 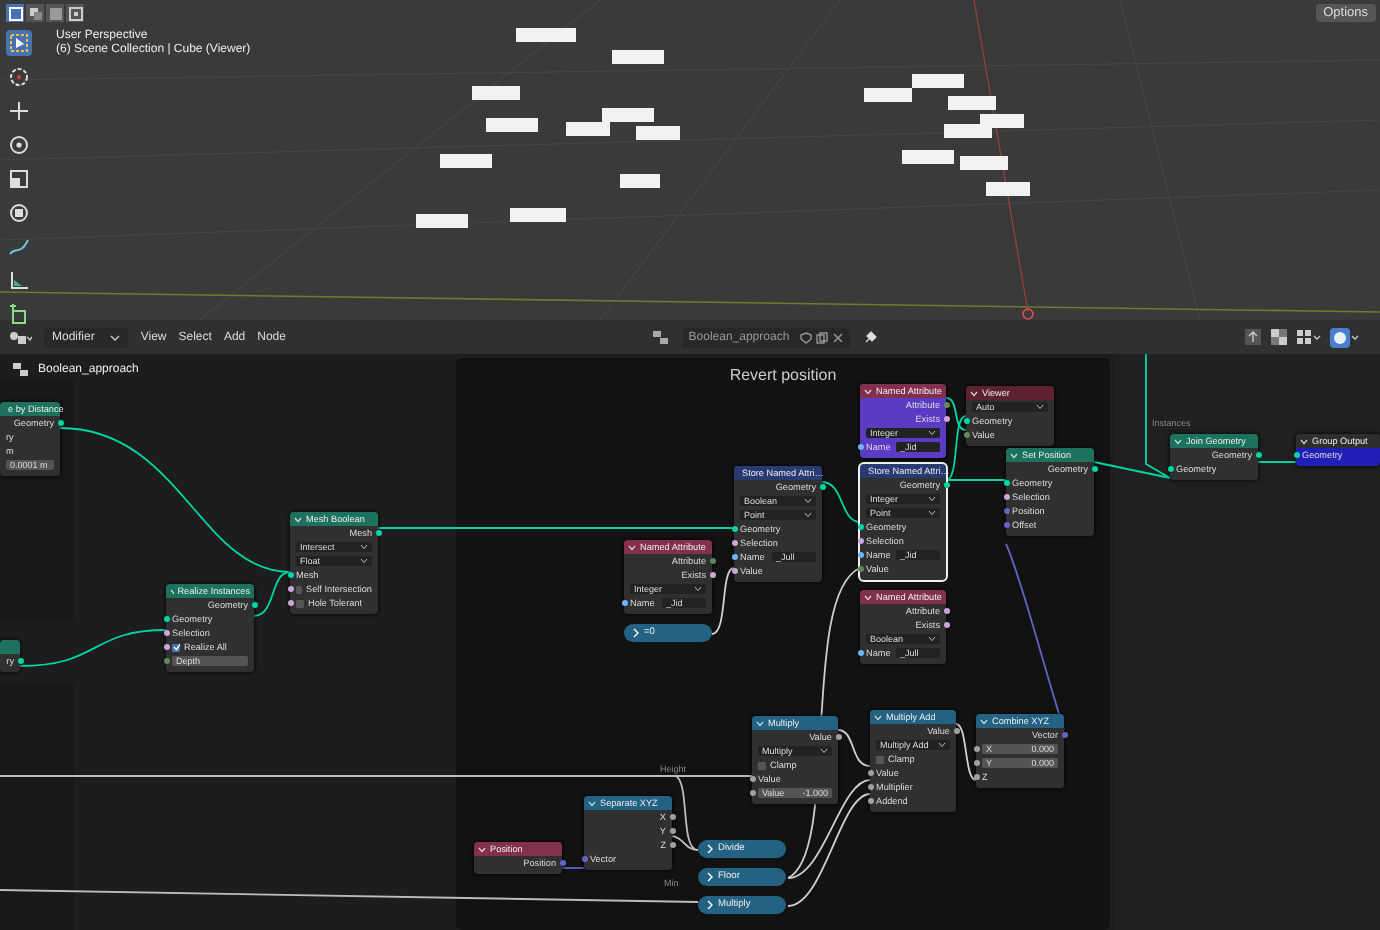 I want to click on invert-mode-icon, so click(x=75, y=13).